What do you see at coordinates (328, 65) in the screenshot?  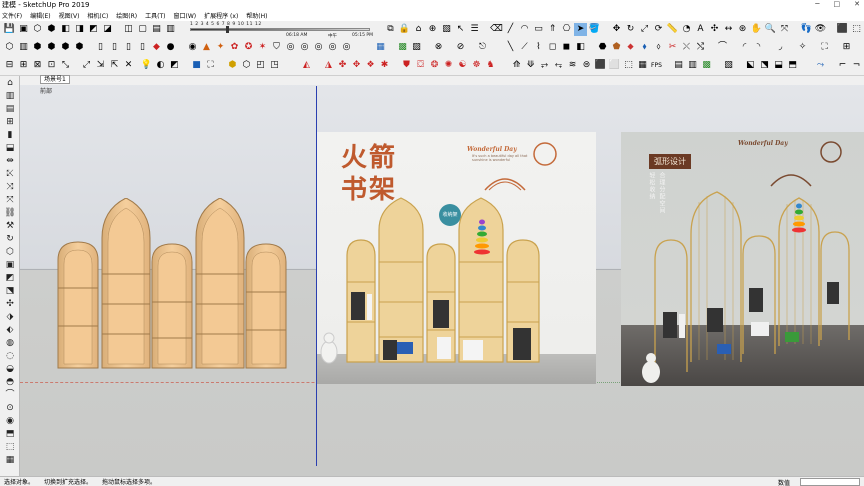 I see `tool-an-icon: ◮` at bounding box center [328, 65].